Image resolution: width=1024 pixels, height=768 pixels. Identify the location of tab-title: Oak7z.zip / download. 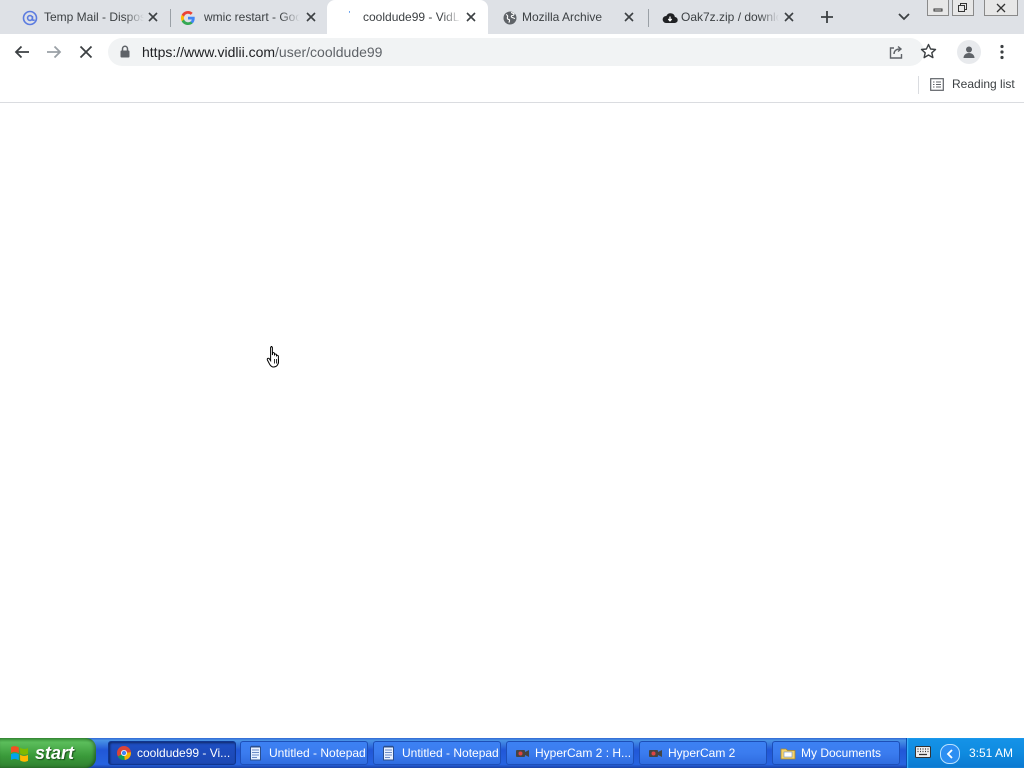
(730, 17).